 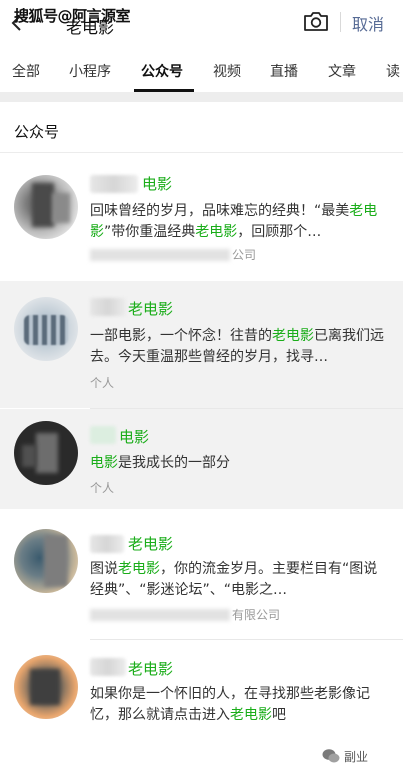 I want to click on account-type: 有限公司, so click(x=256, y=615).